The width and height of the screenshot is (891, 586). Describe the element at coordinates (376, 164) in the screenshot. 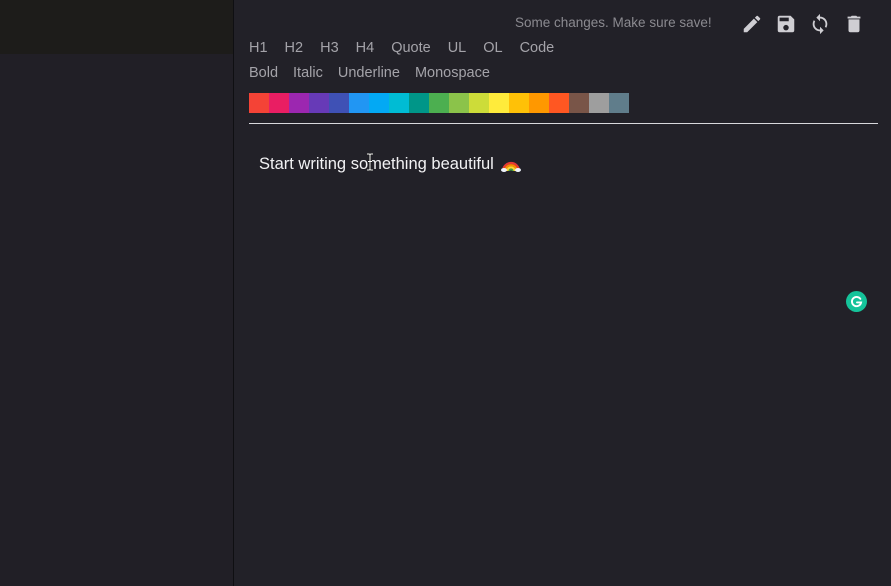

I see `editor-text: Start writing something beautiful` at that location.